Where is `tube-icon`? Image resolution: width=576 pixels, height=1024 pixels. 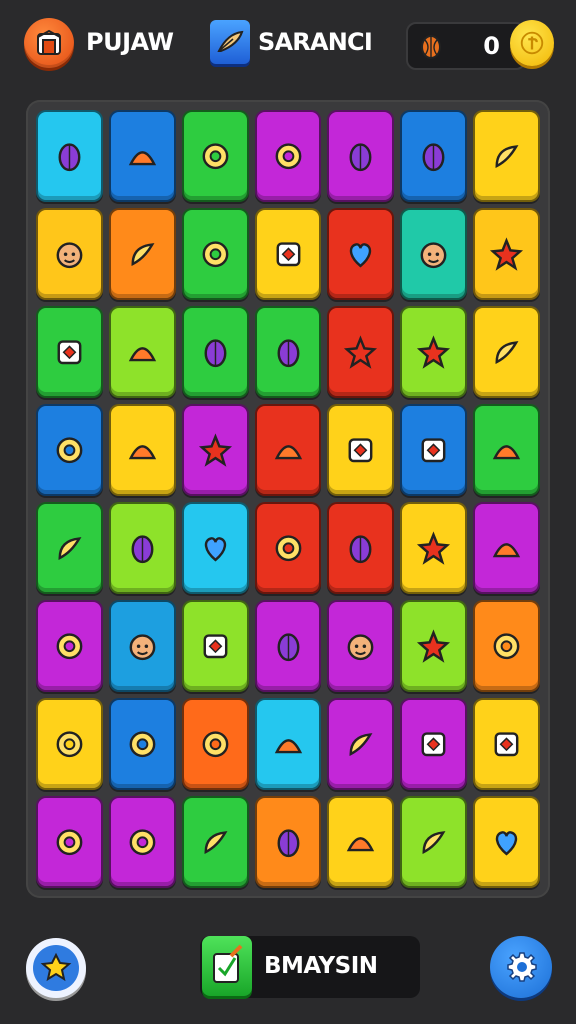
tube-icon is located at coordinates (215, 646).